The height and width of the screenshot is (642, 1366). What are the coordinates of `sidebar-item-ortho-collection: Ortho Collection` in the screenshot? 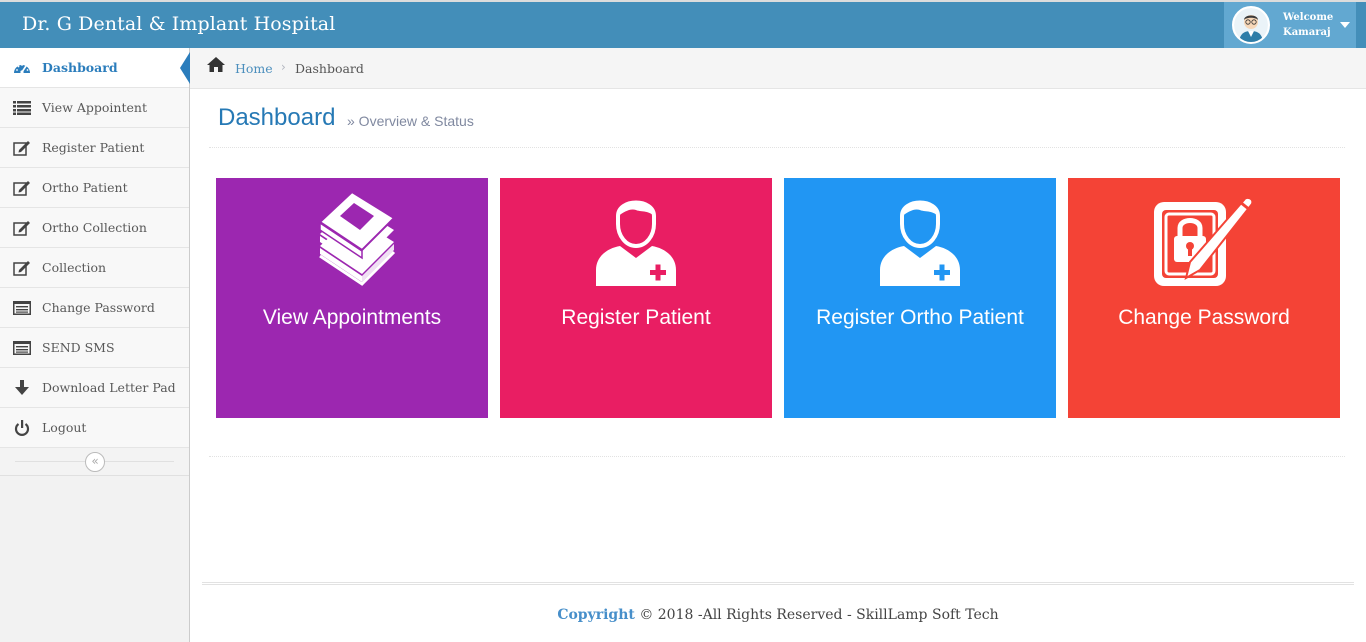 It's located at (94, 228).